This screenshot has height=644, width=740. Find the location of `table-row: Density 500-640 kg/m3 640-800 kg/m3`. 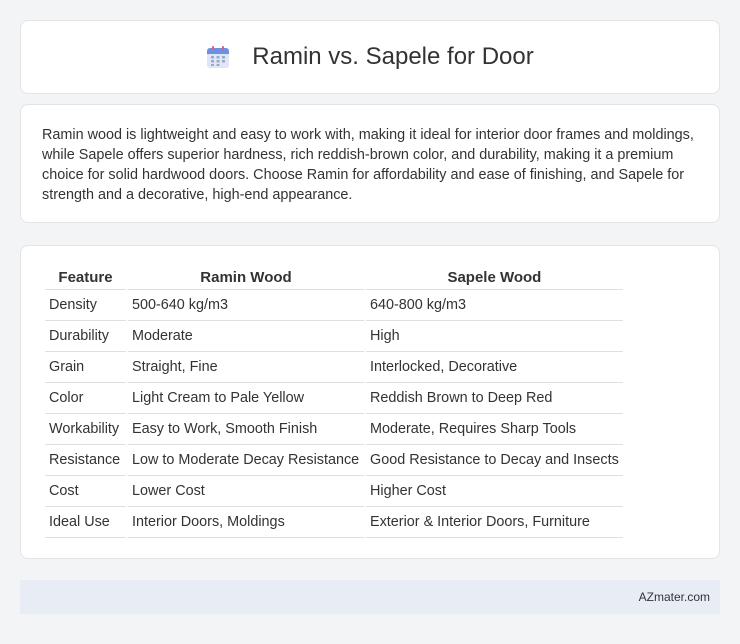

table-row: Density 500-640 kg/m3 640-800 kg/m3 is located at coordinates (334, 305).